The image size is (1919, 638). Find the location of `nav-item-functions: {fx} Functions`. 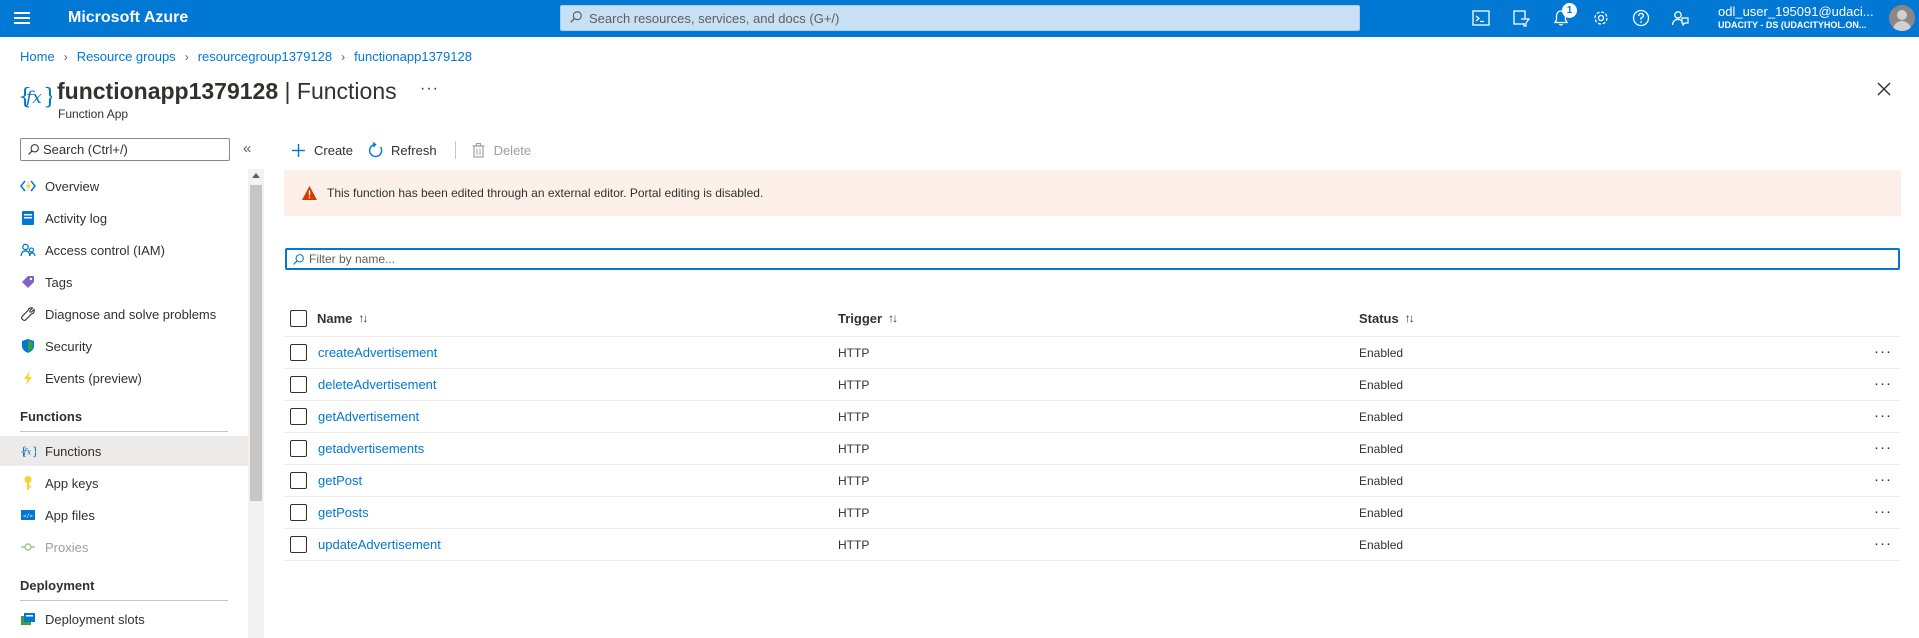

nav-item-functions: {fx} Functions is located at coordinates (124, 451).